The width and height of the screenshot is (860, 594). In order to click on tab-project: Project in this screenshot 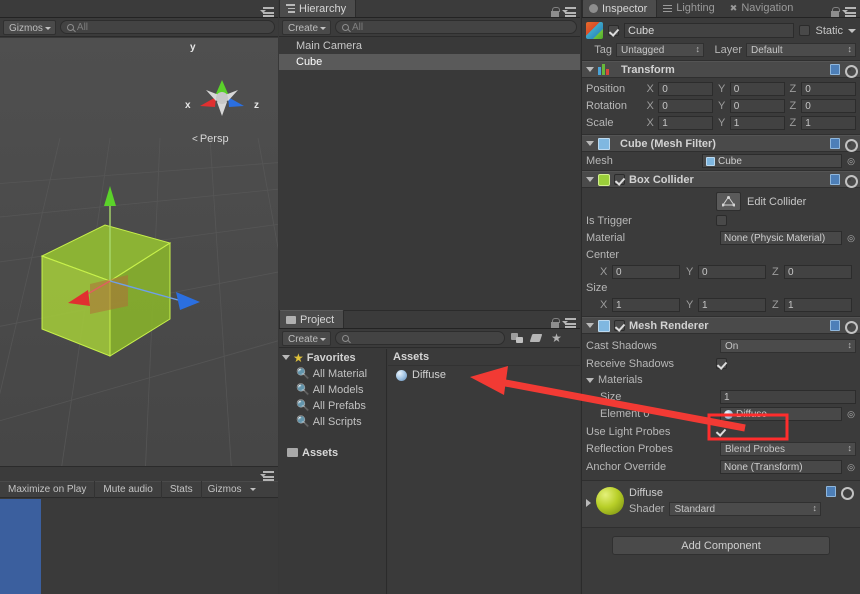, I will do `click(312, 319)`.